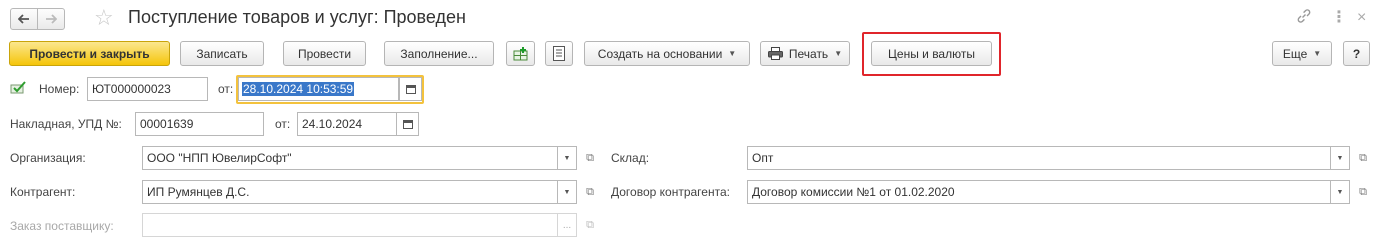 This screenshot has width=1380, height=245. I want to click on counterparty-dropdown-button: ▼, so click(567, 192).